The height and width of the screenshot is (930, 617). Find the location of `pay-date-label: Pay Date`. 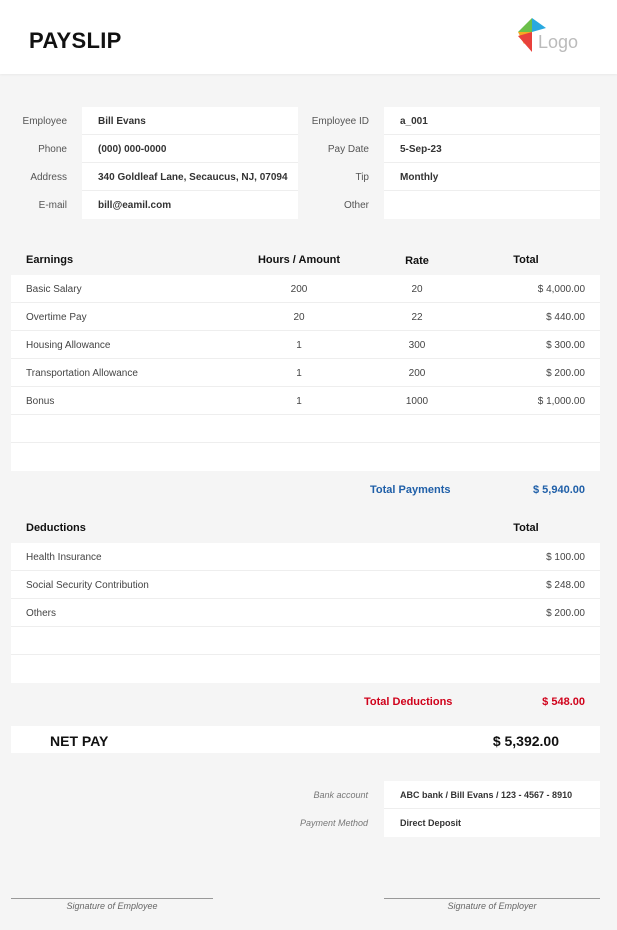

pay-date-label: Pay Date is located at coordinates (348, 149).